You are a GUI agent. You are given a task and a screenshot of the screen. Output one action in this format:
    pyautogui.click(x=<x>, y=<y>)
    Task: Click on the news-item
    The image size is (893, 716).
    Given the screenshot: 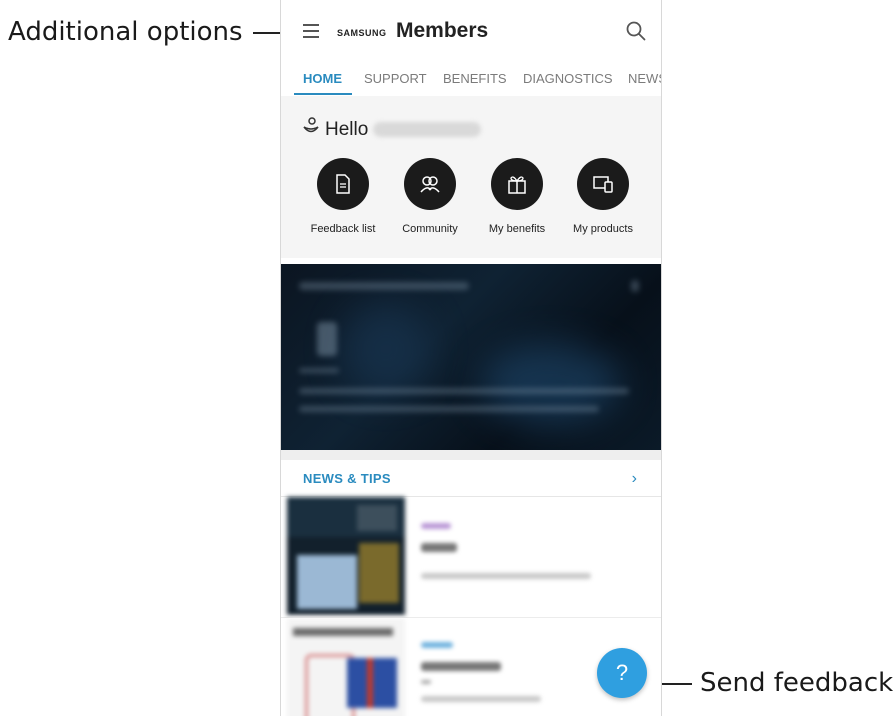 What is the action you would take?
    pyautogui.click(x=471, y=557)
    